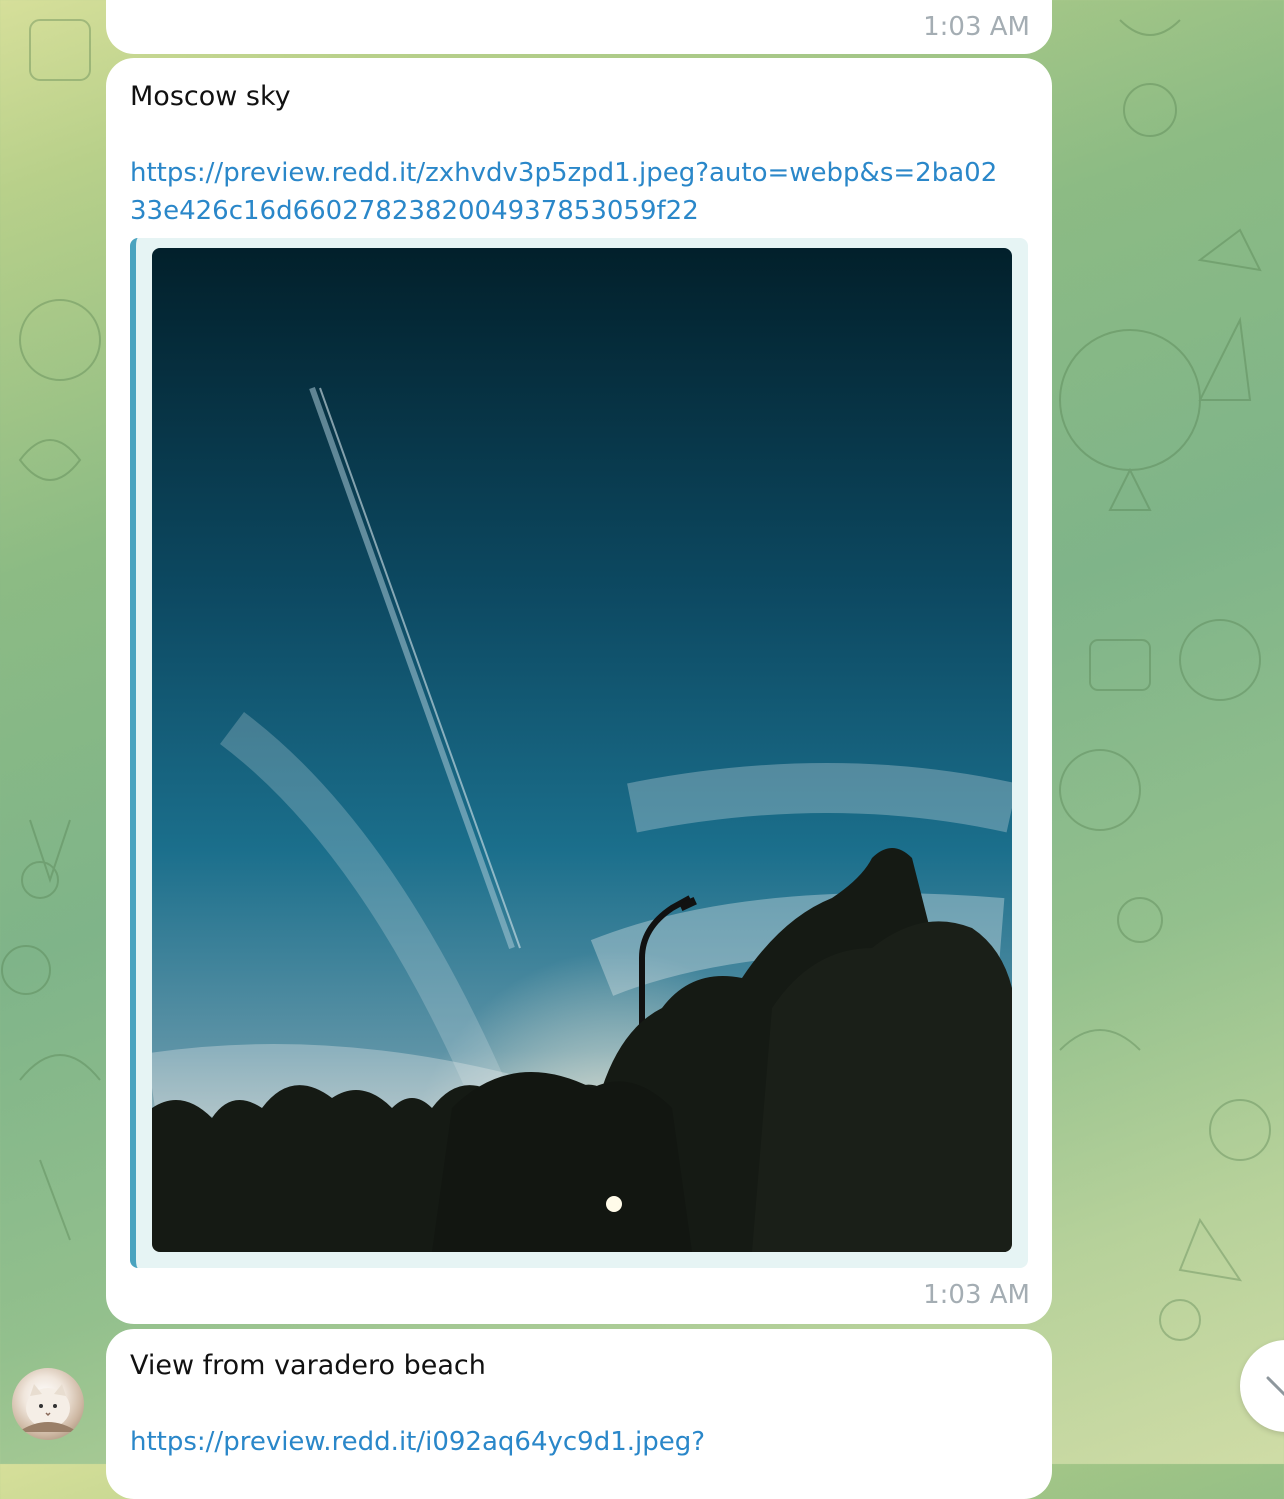 Image resolution: width=1284 pixels, height=1499 pixels. Describe the element at coordinates (210, 96) in the screenshot. I see `message-text: Moscow sky` at that location.